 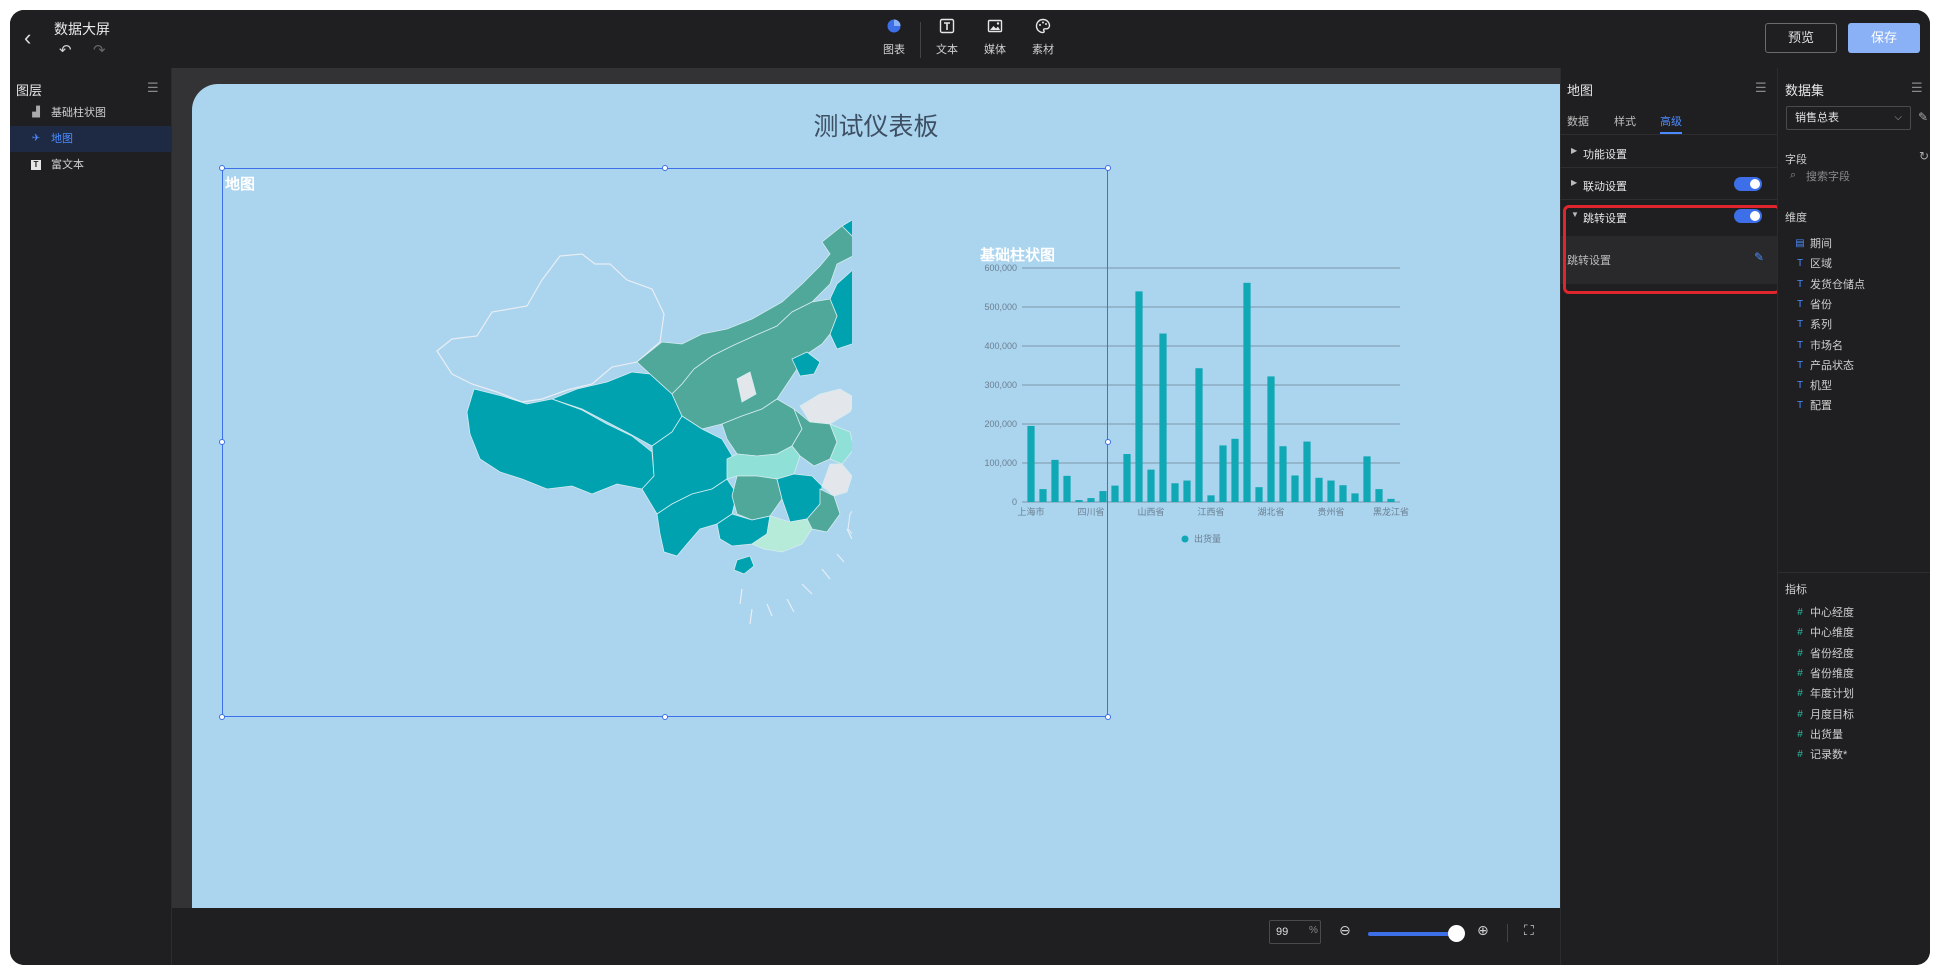 What do you see at coordinates (1854, 305) in the screenshot?
I see `dimension-field: T 省份` at bounding box center [1854, 305].